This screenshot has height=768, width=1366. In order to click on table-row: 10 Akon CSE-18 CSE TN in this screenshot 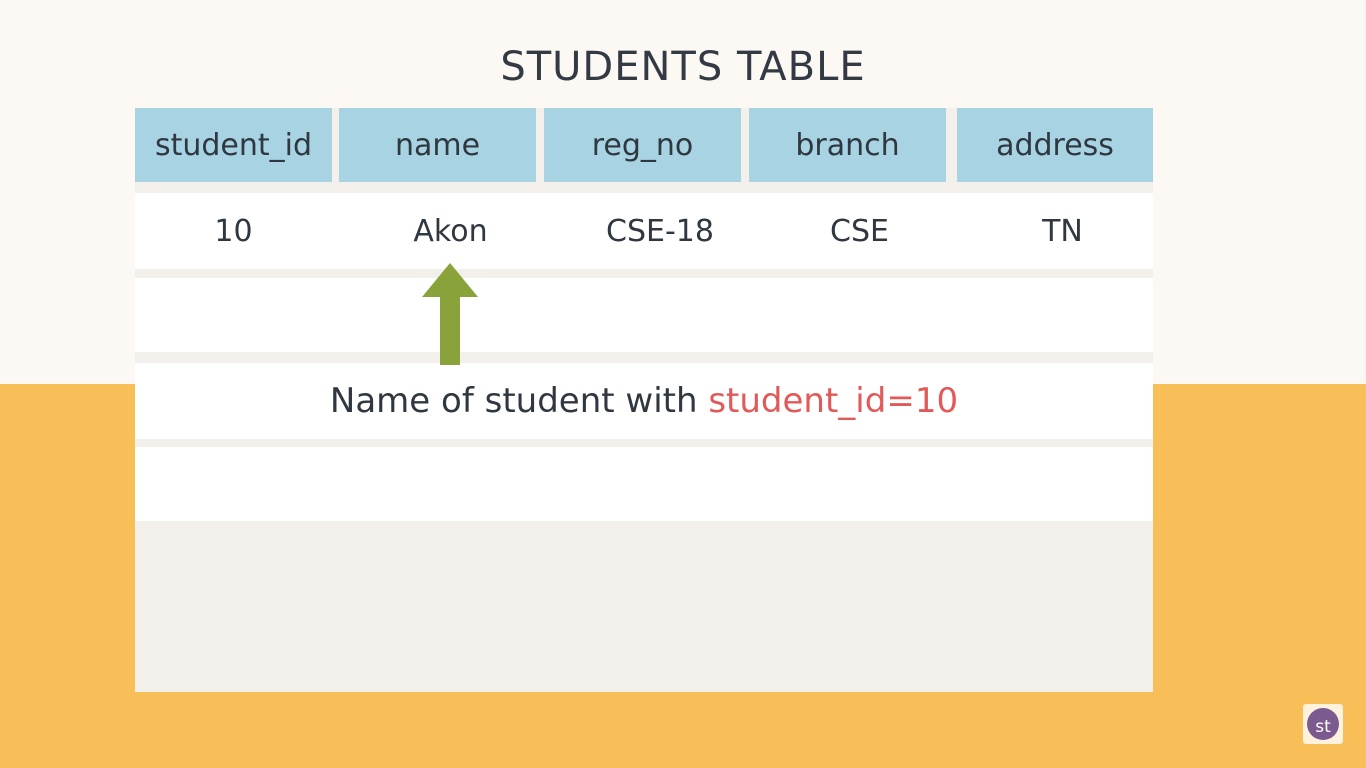, I will do `click(644, 231)`.